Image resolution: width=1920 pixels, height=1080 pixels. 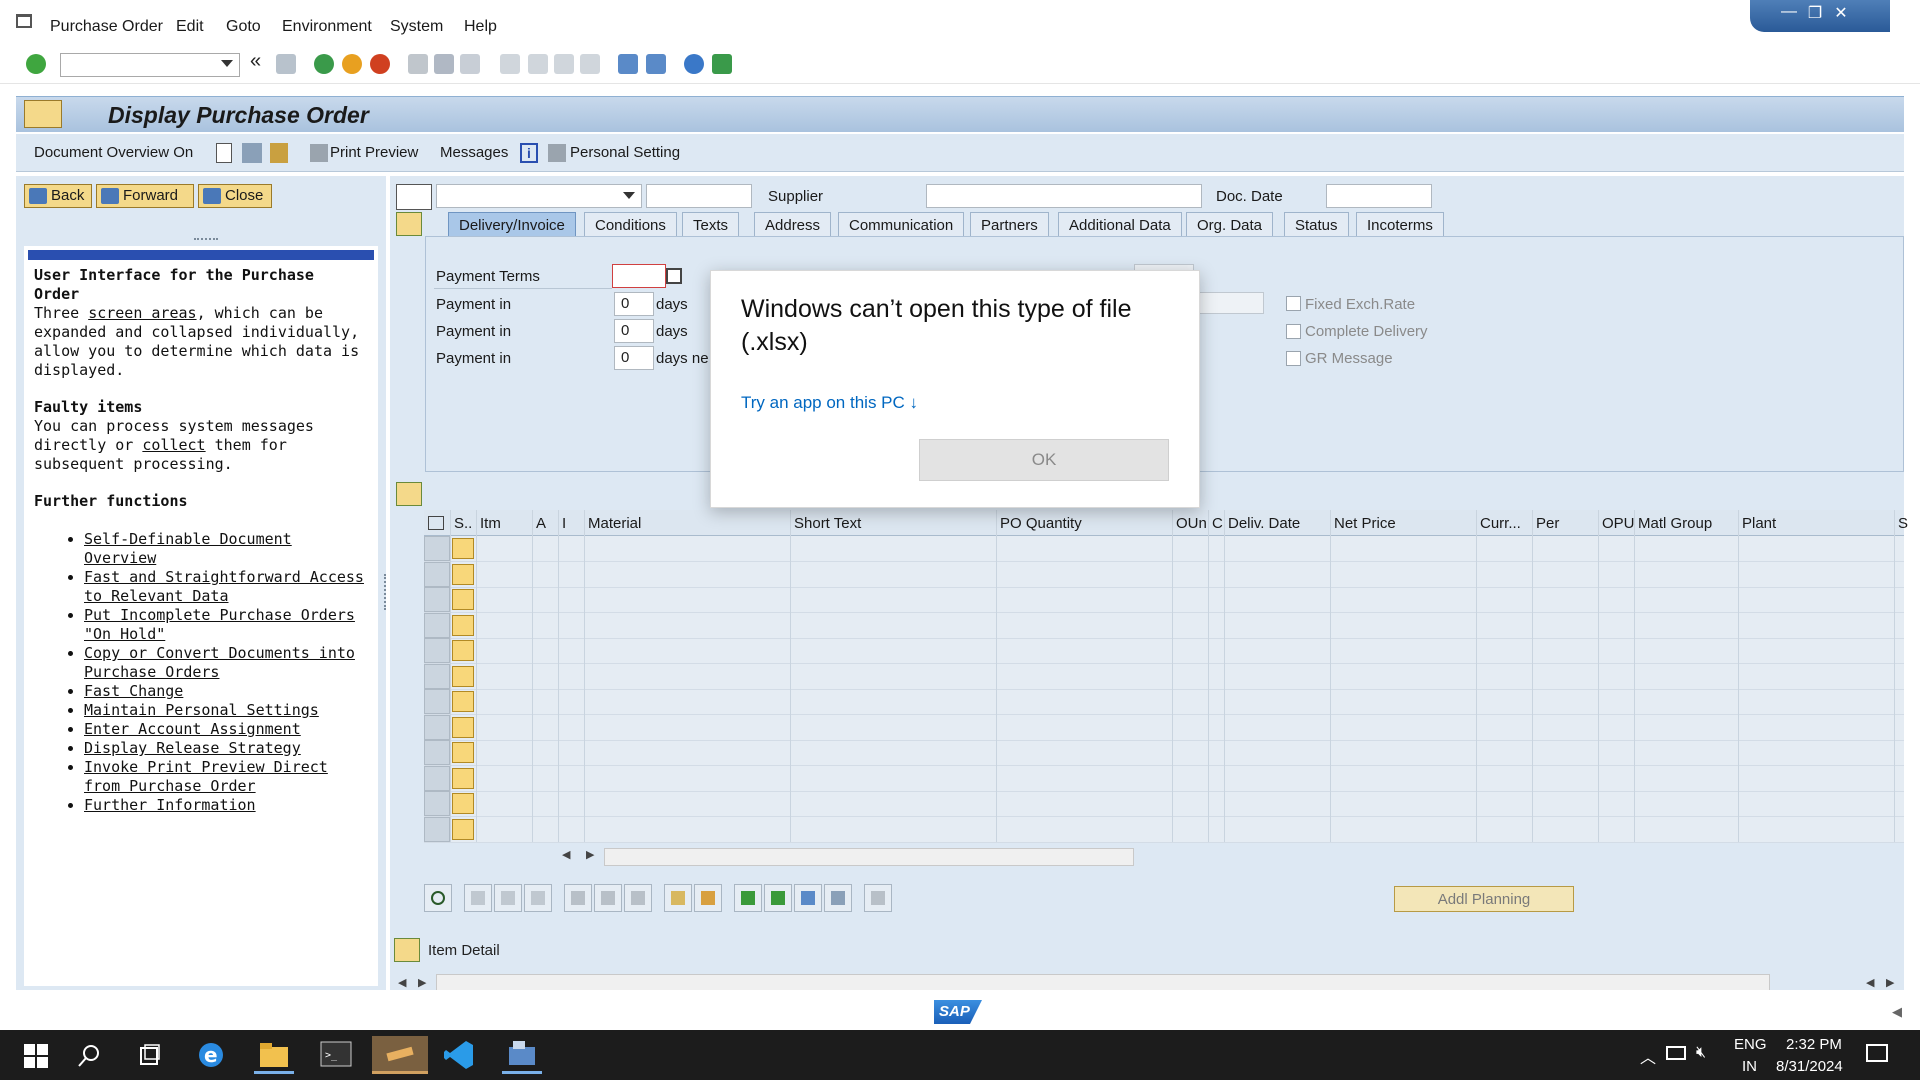 What do you see at coordinates (1815, 13) in the screenshot?
I see `restore-button: ❐` at bounding box center [1815, 13].